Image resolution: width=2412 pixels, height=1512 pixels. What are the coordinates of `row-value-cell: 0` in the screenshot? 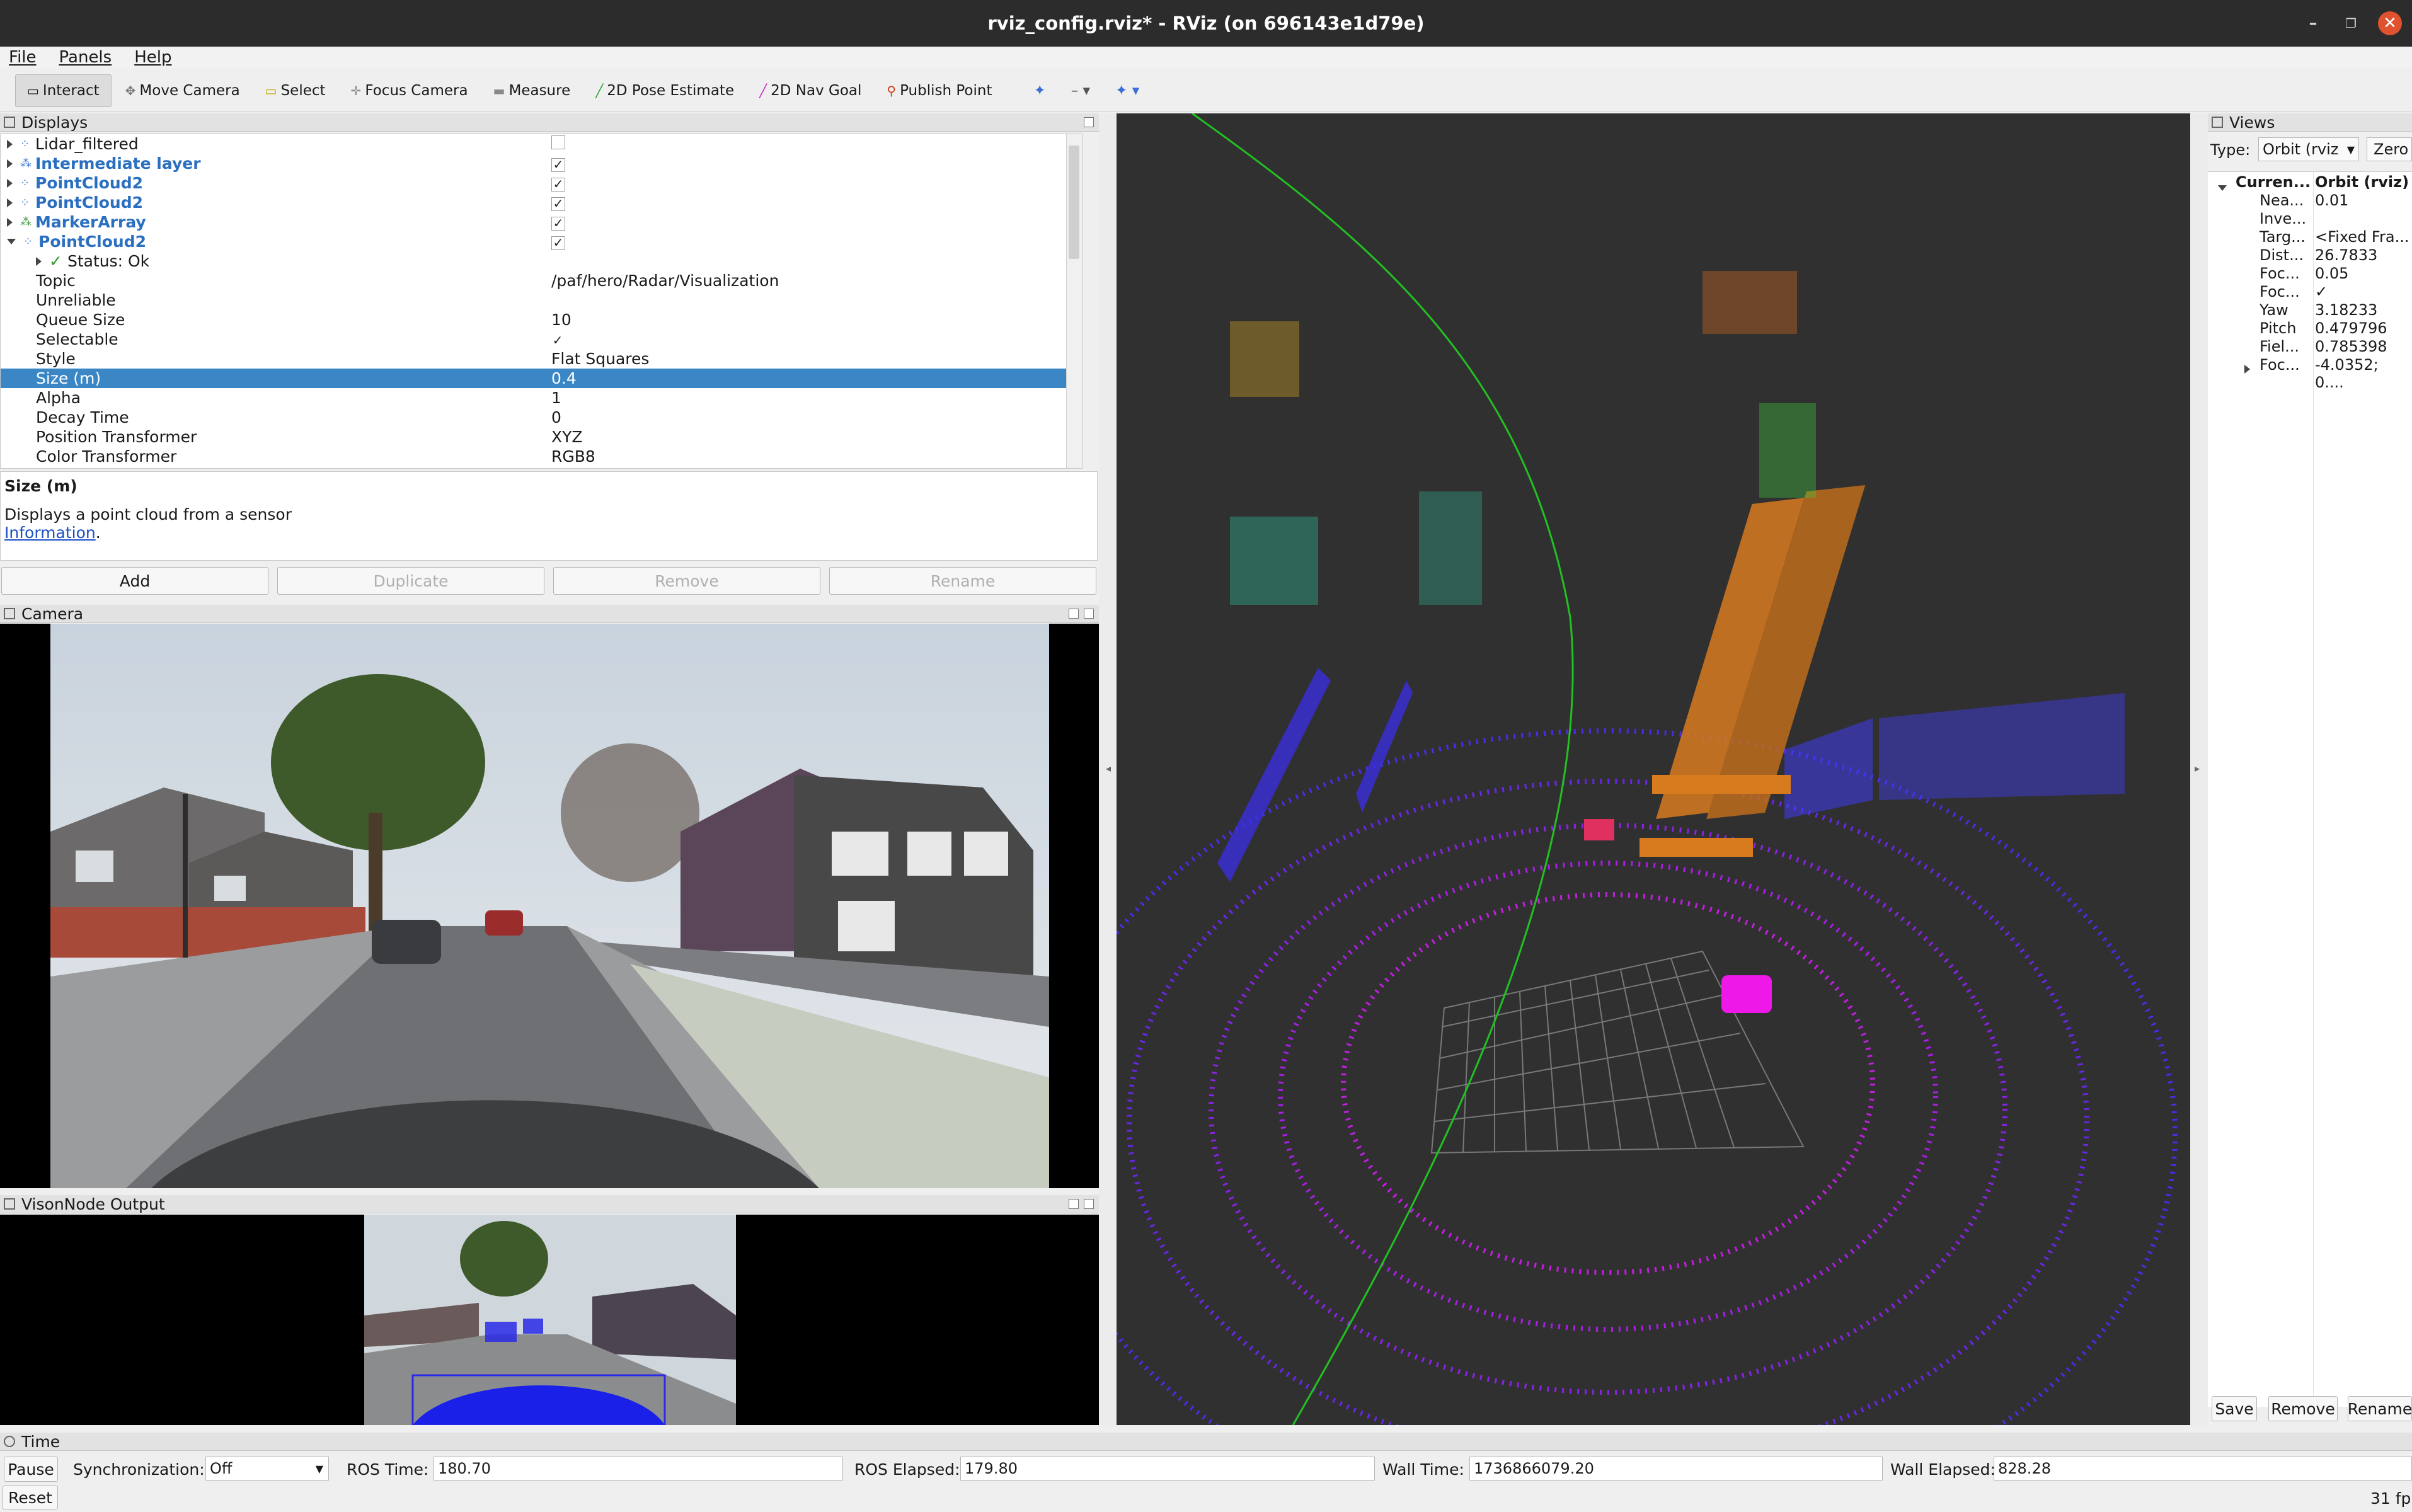 It's located at (556, 417).